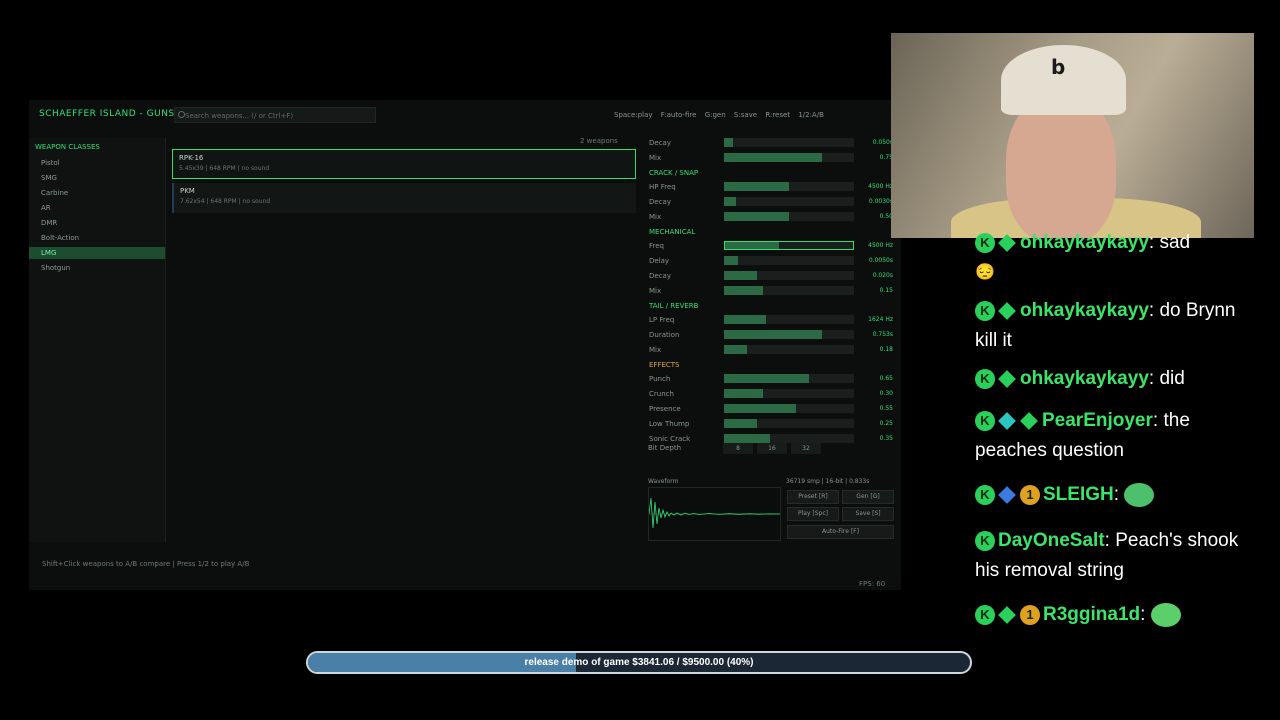  What do you see at coordinates (1058, 67) in the screenshot?
I see `cap-logo-icon: b` at bounding box center [1058, 67].